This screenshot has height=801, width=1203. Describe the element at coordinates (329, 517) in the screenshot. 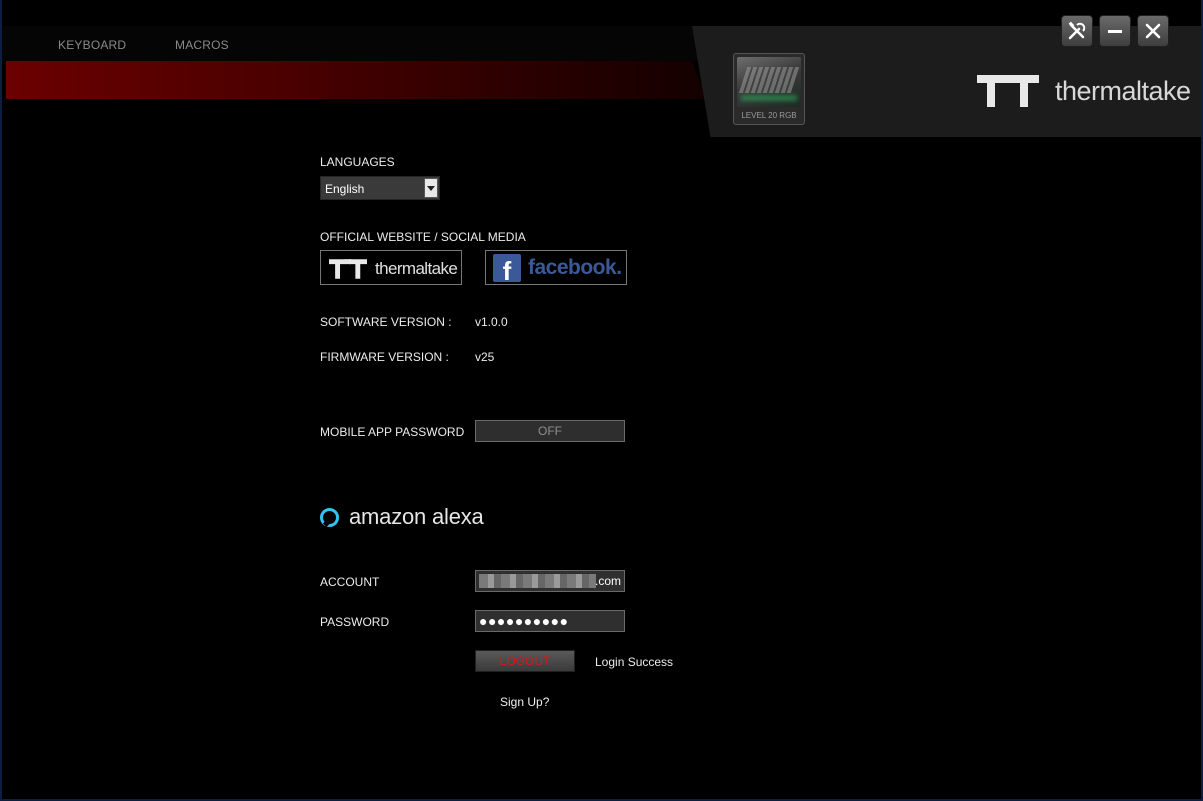

I see `alexa-ring-icon` at that location.